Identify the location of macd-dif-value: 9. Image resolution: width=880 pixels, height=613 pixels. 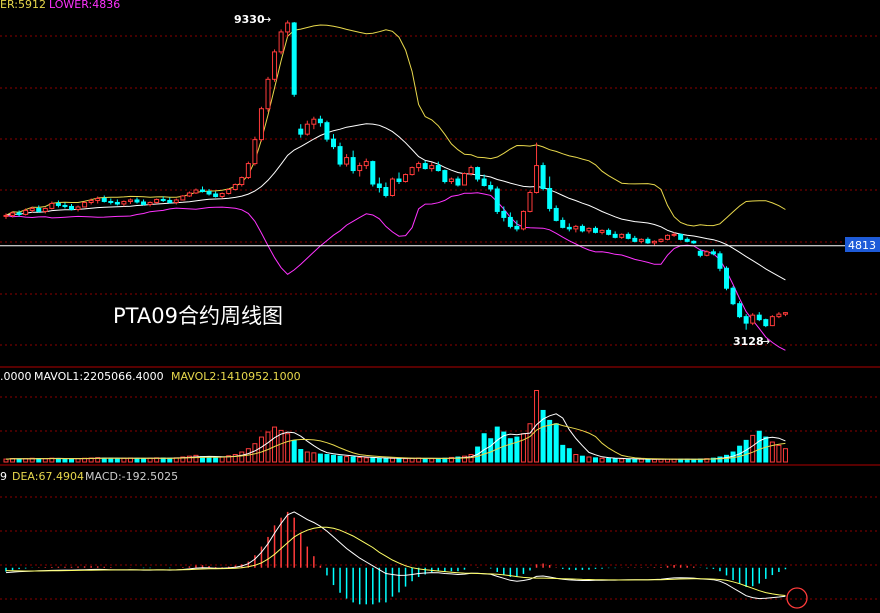
(3, 476).